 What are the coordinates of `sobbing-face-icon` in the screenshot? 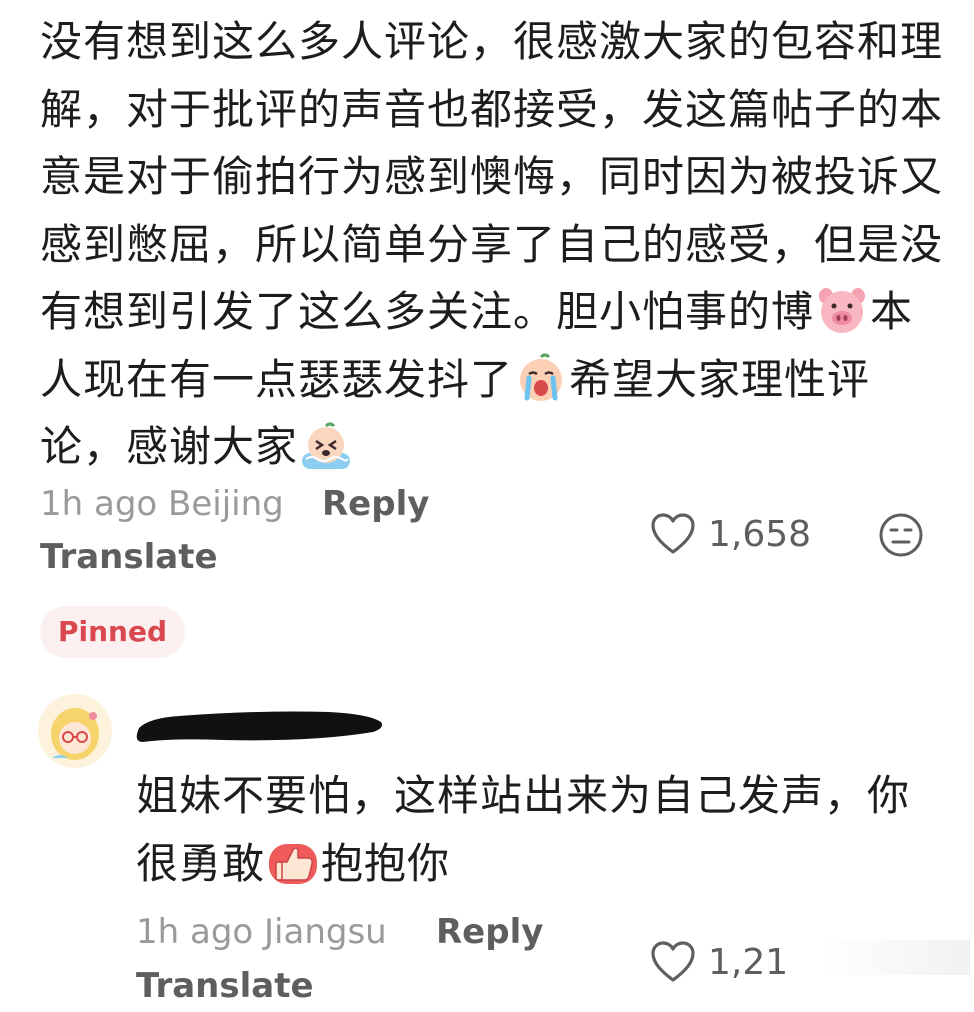 It's located at (326, 445).